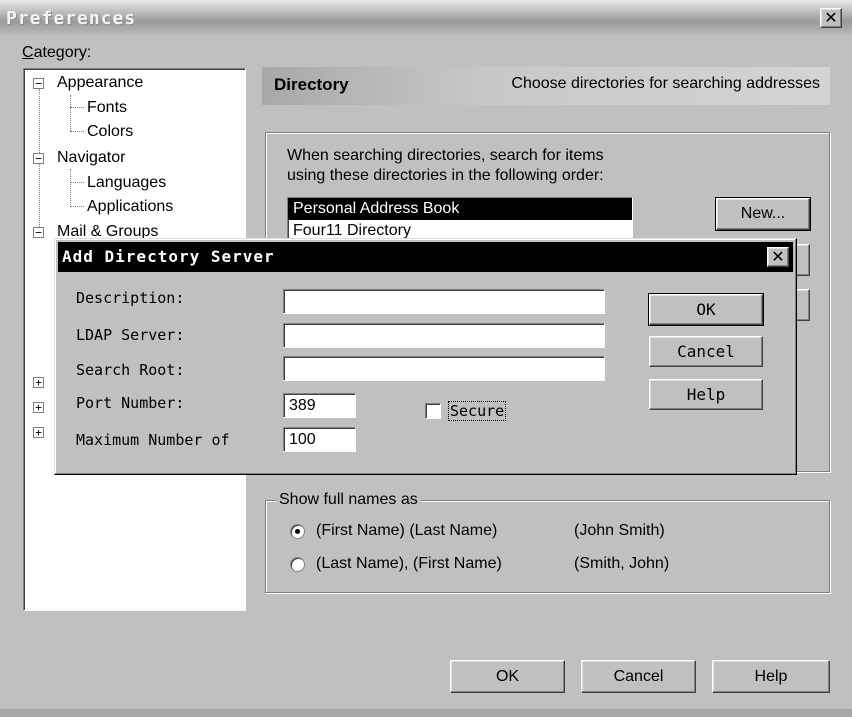  Describe the element at coordinates (622, 563) in the screenshot. I see `name-example-last-first: (Smith, John)` at that location.